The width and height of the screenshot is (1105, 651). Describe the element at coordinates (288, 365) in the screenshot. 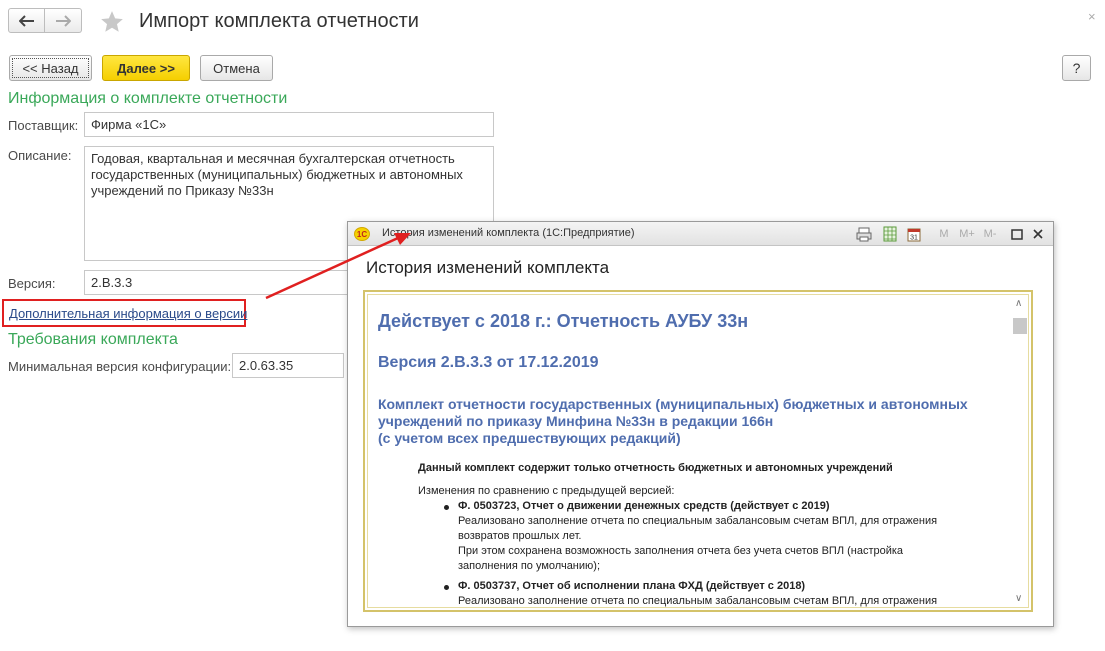

I see `min-version-field: 2.0.63.35` at that location.